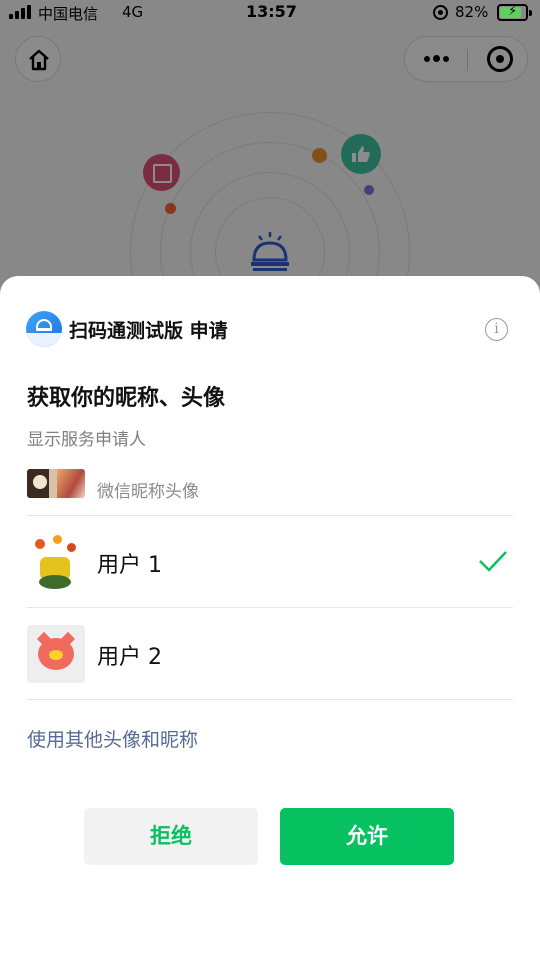 Image resolution: width=540 pixels, height=953 pixels. I want to click on checkmark-icon, so click(493, 561).